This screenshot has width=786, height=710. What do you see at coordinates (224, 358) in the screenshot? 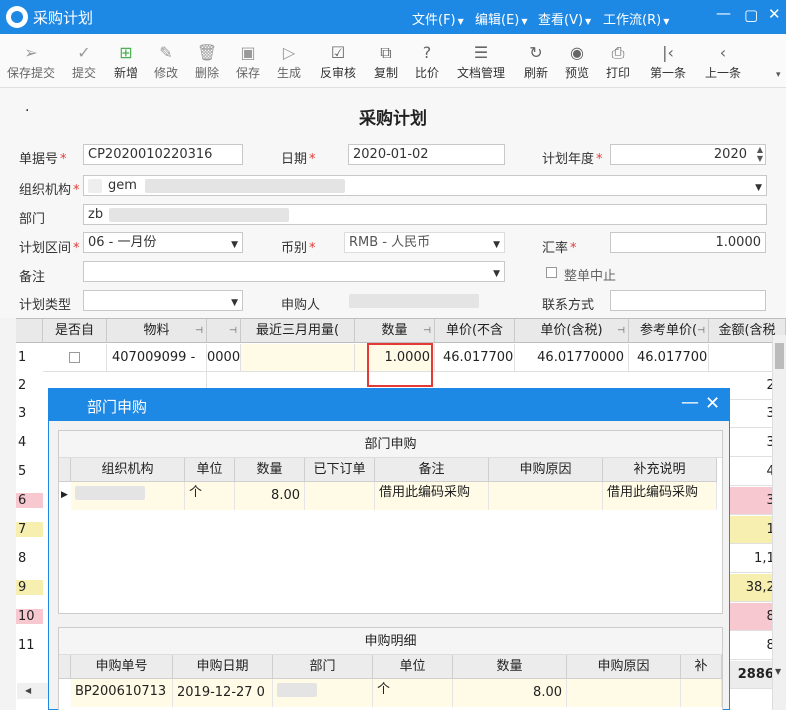
I see `grid-cell: 0000` at bounding box center [224, 358].